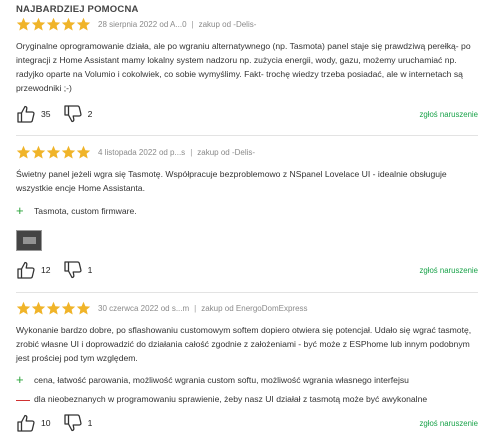 This screenshot has height=440, width=490. What do you see at coordinates (46, 114) in the screenshot?
I see `like-count: 35` at bounding box center [46, 114].